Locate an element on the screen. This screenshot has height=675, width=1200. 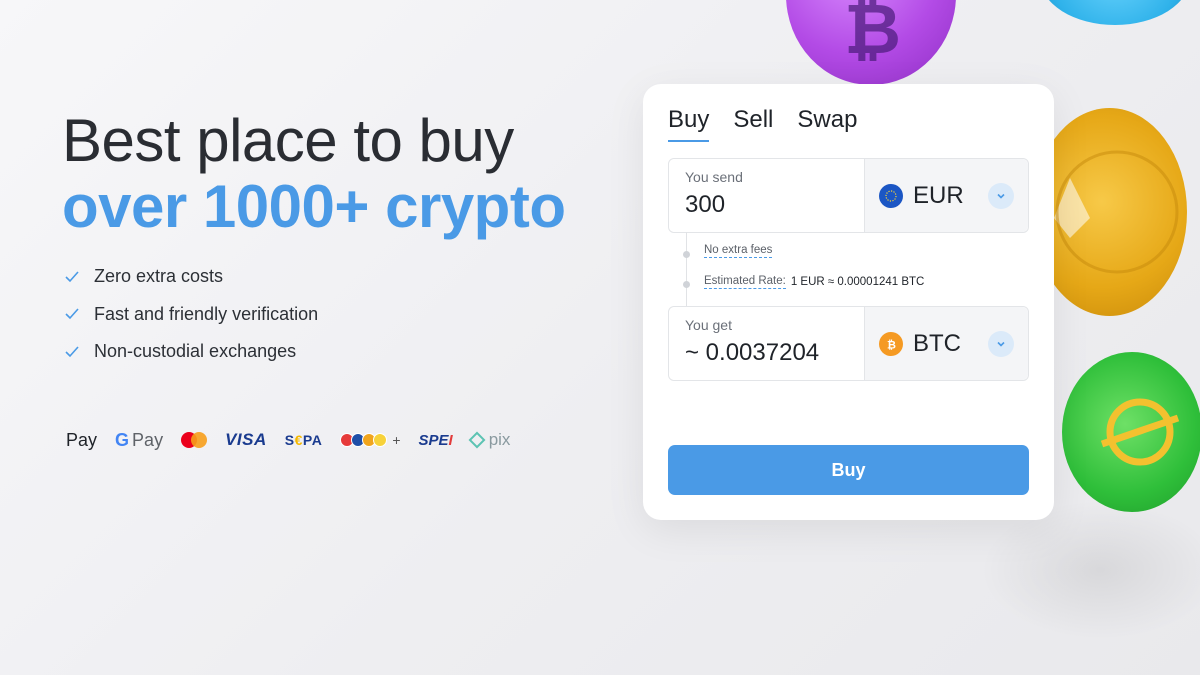
no-extra-fees-link: No extra fees is located at coordinates (738, 251).